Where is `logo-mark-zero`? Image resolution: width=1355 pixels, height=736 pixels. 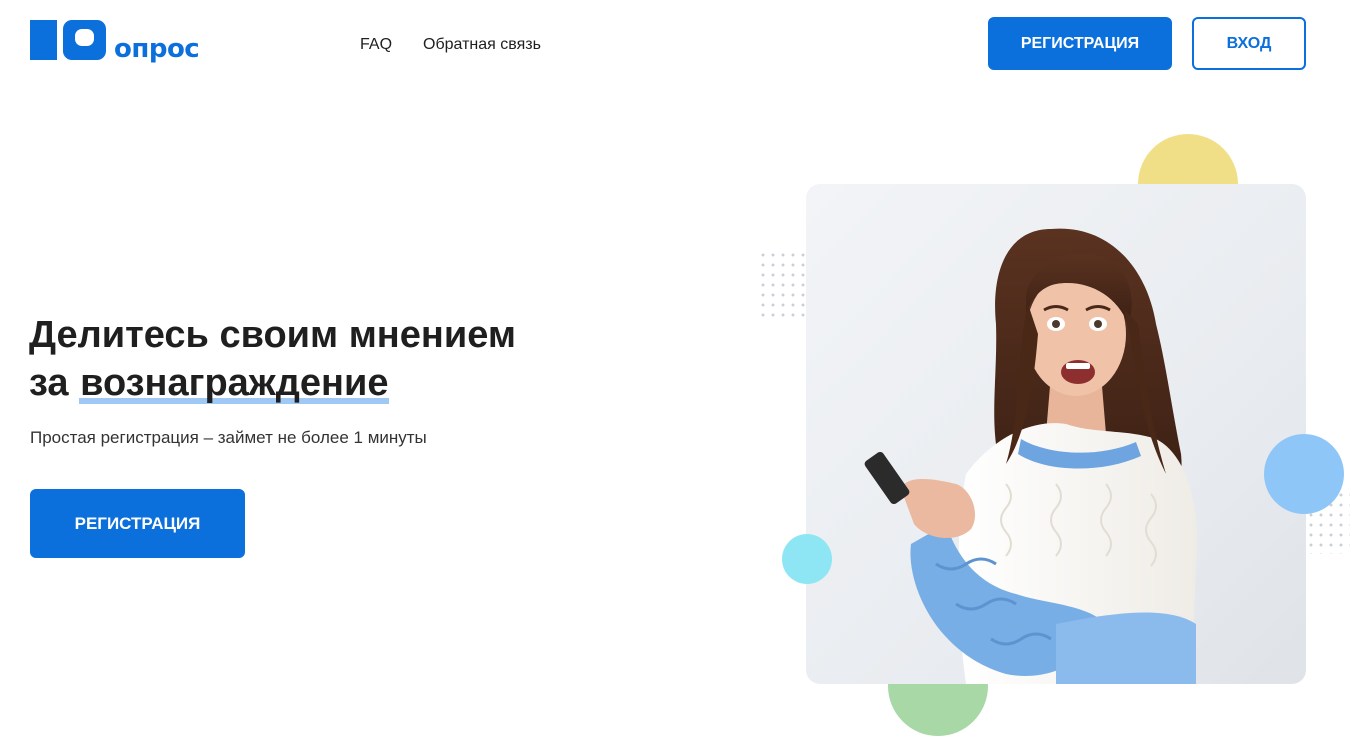
logo-mark-zero is located at coordinates (84, 40).